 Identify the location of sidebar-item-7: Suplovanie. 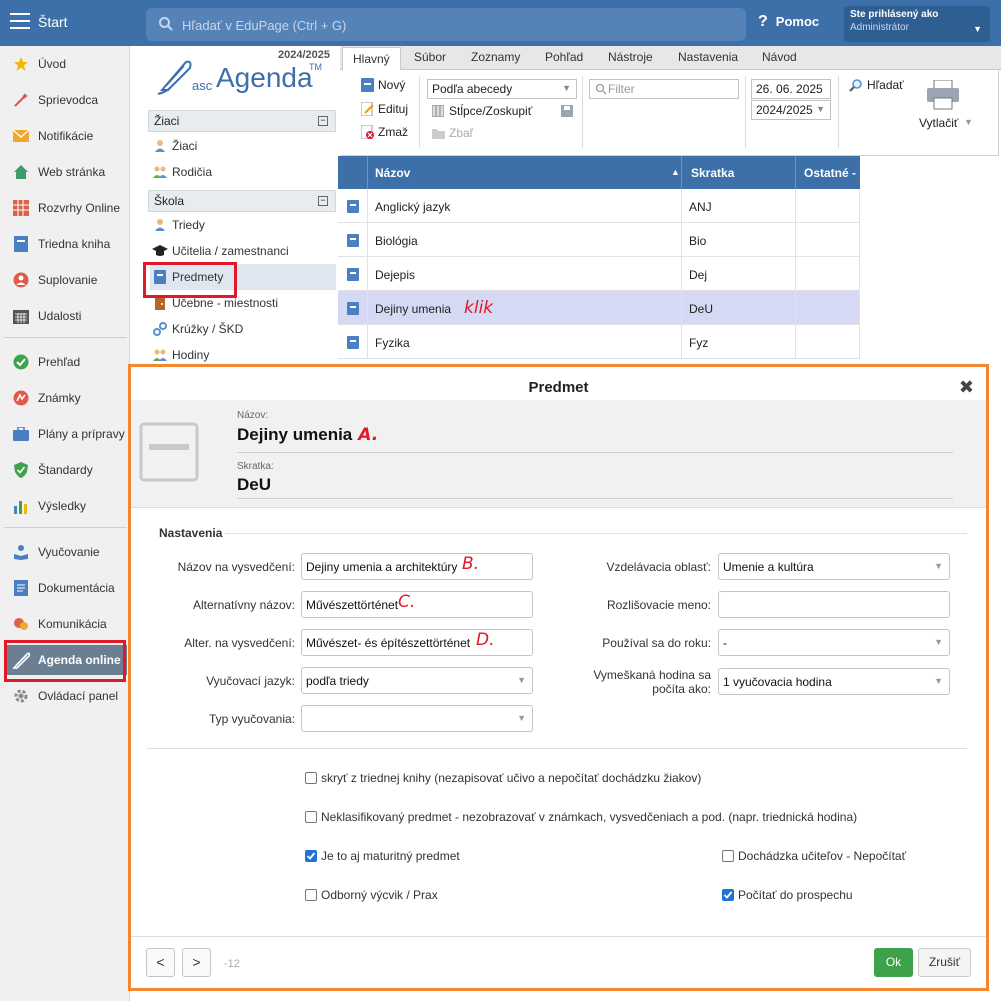
(65, 280).